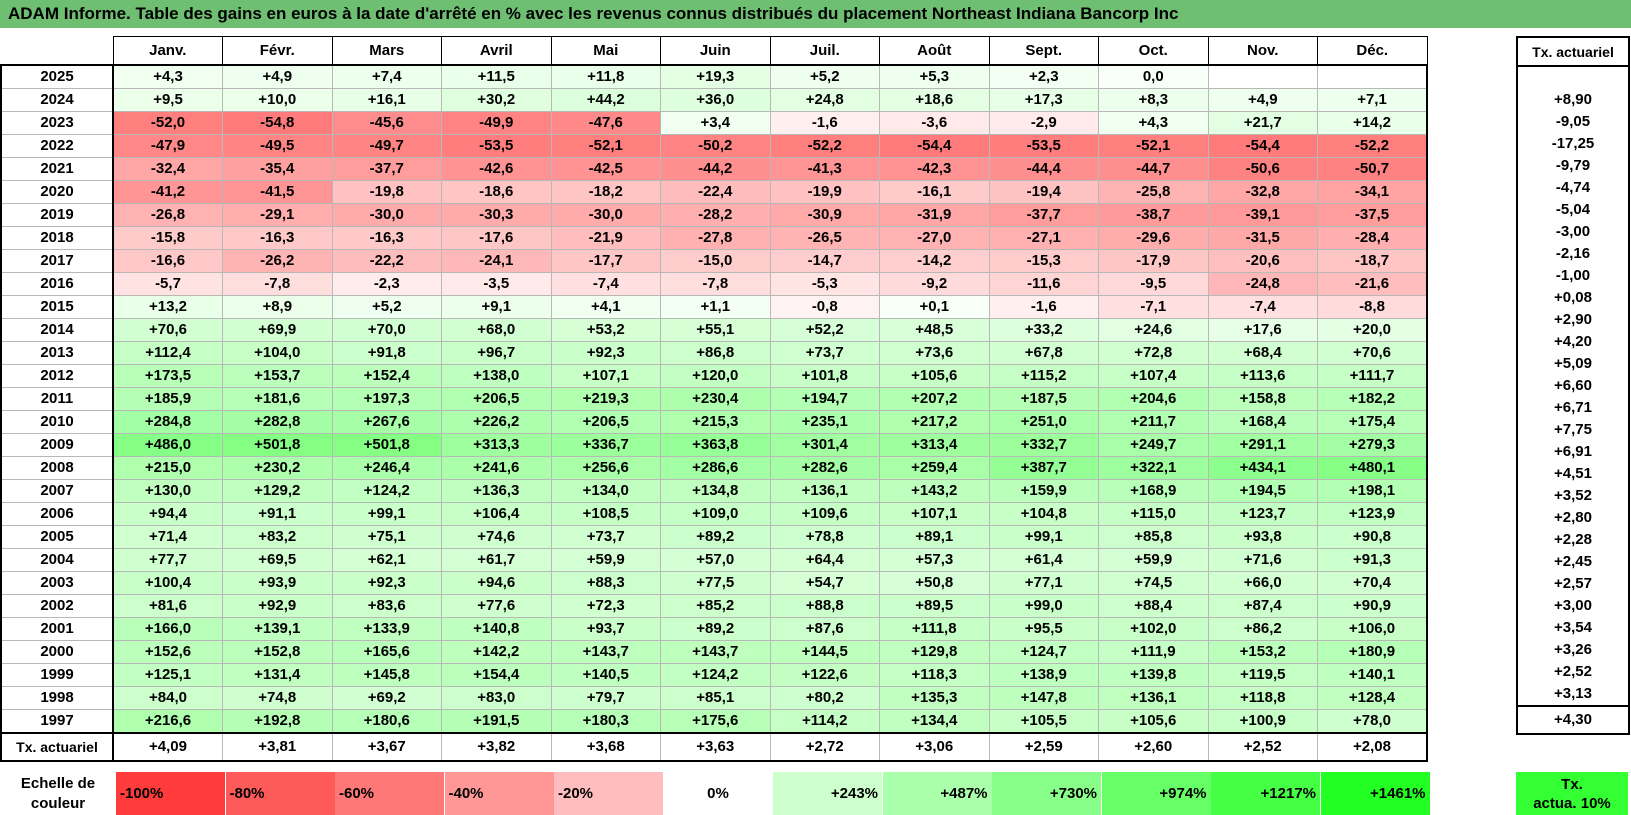 The image size is (1631, 815). What do you see at coordinates (1043, 51) in the screenshot?
I see `month-header: Sept.` at bounding box center [1043, 51].